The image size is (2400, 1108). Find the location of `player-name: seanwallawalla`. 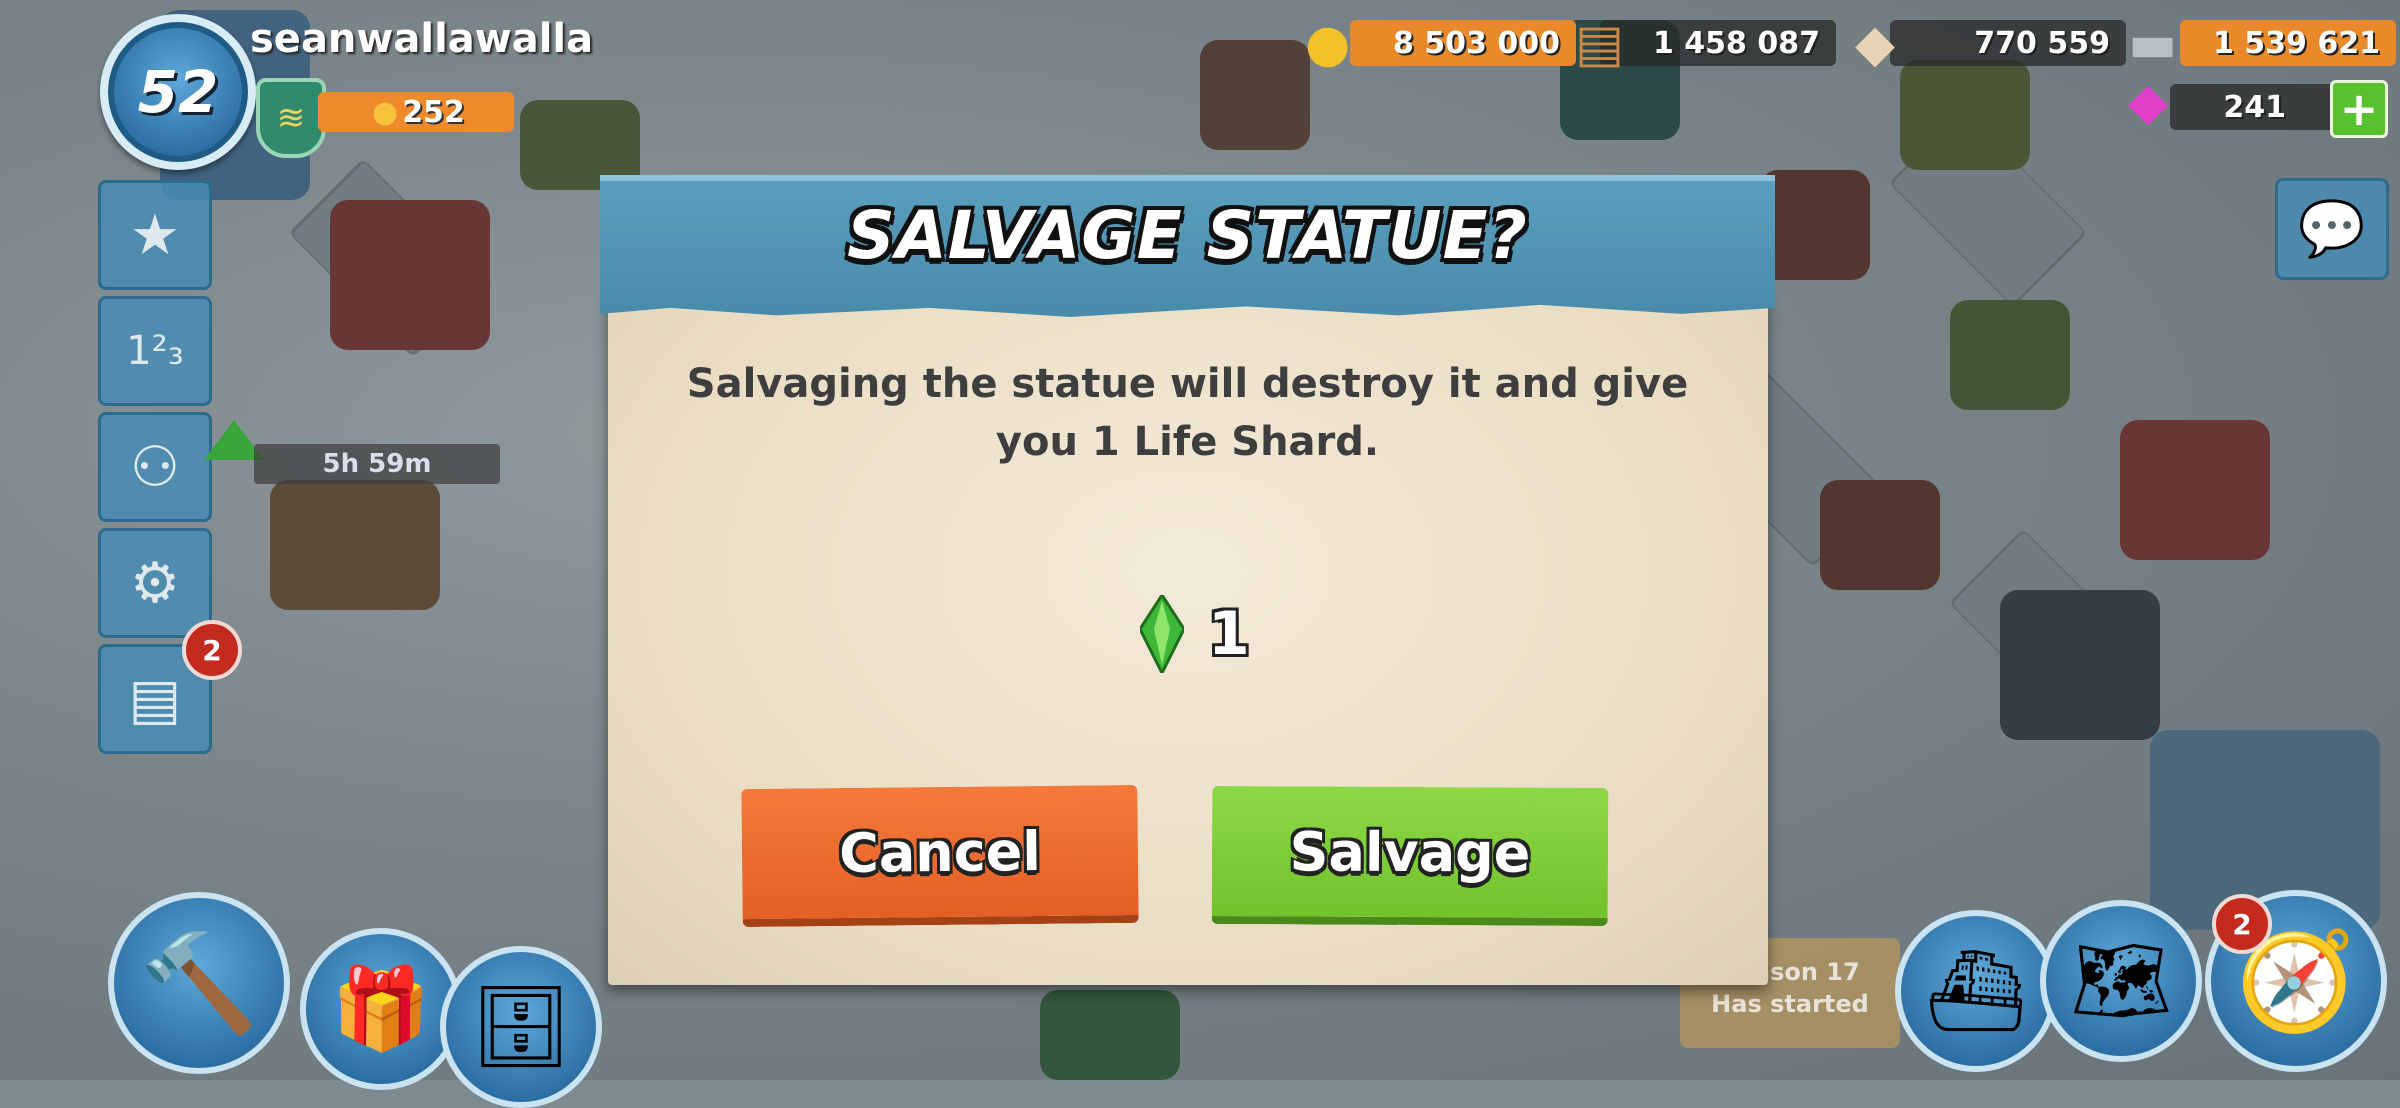

player-name: seanwallawalla is located at coordinates (422, 39).